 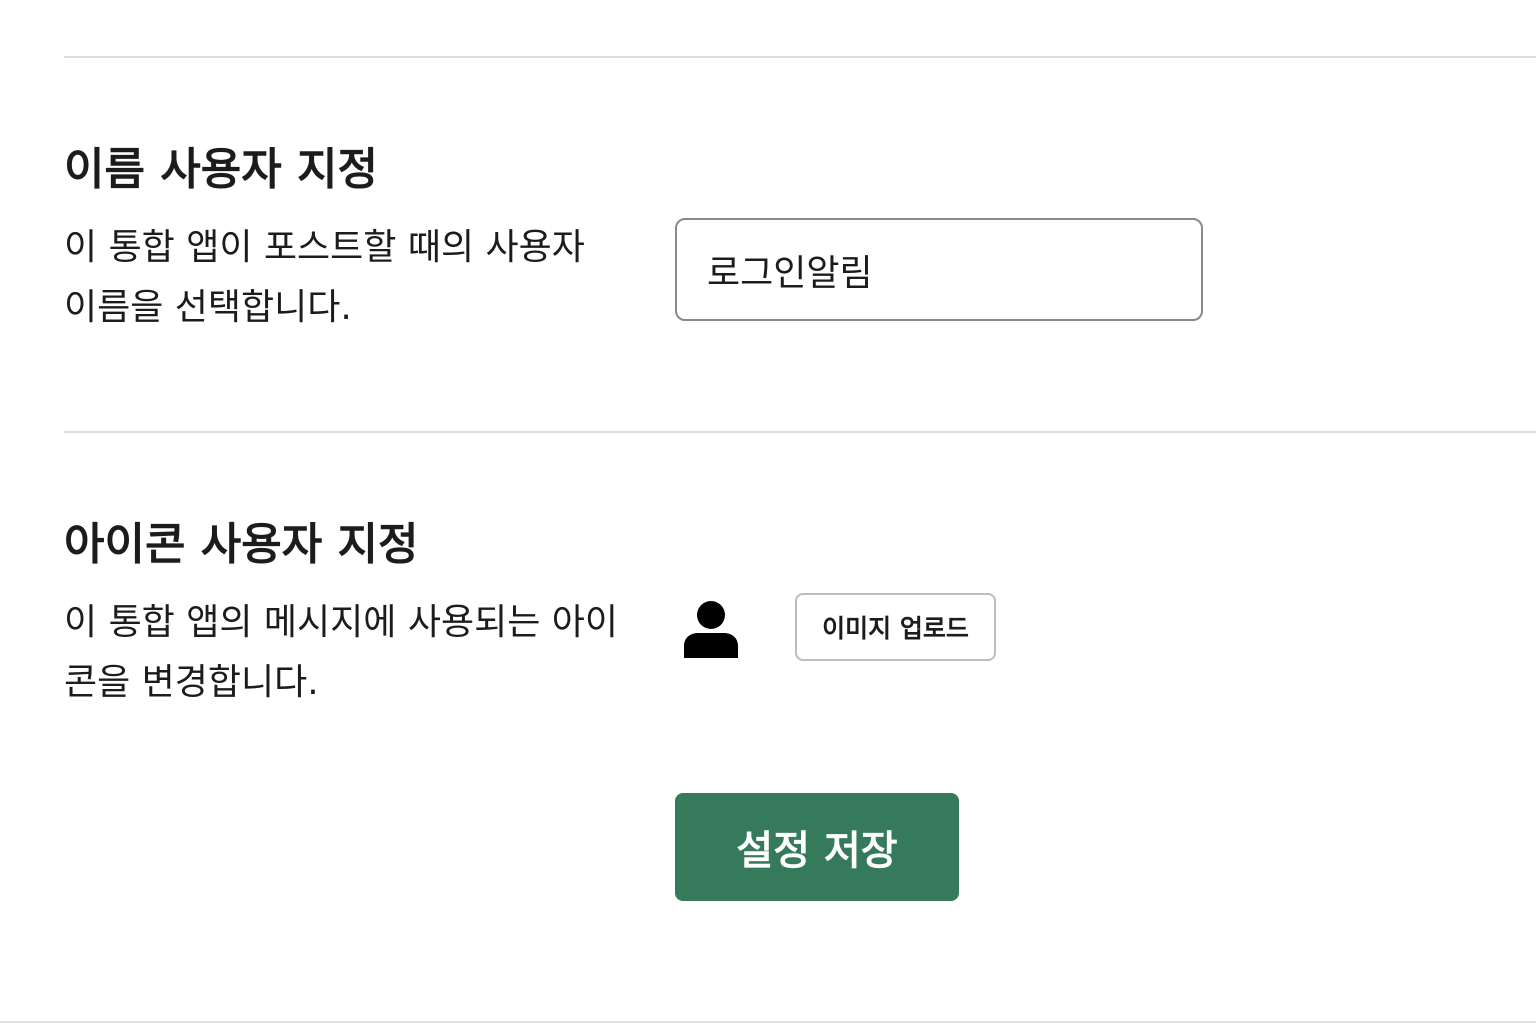 What do you see at coordinates (341, 652) in the screenshot?
I see `icon-section-description: 이 통합 앱의 메시지에 사용되는 아이콘을 변경합니다.` at bounding box center [341, 652].